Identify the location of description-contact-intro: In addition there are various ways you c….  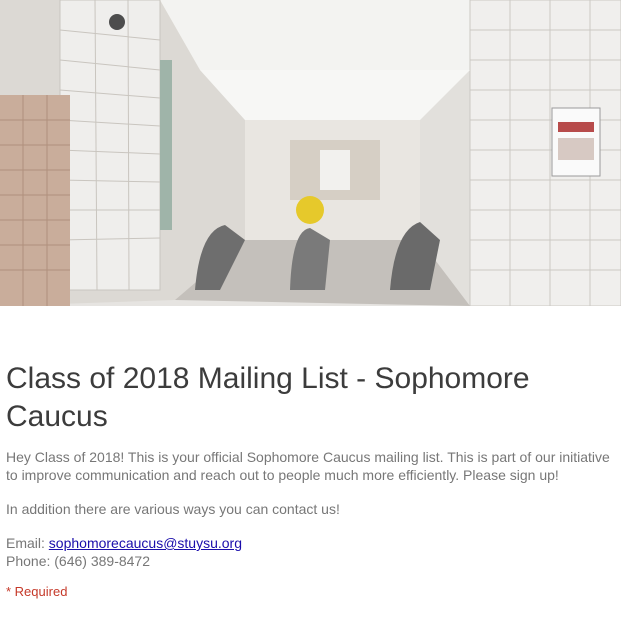
(173, 509).